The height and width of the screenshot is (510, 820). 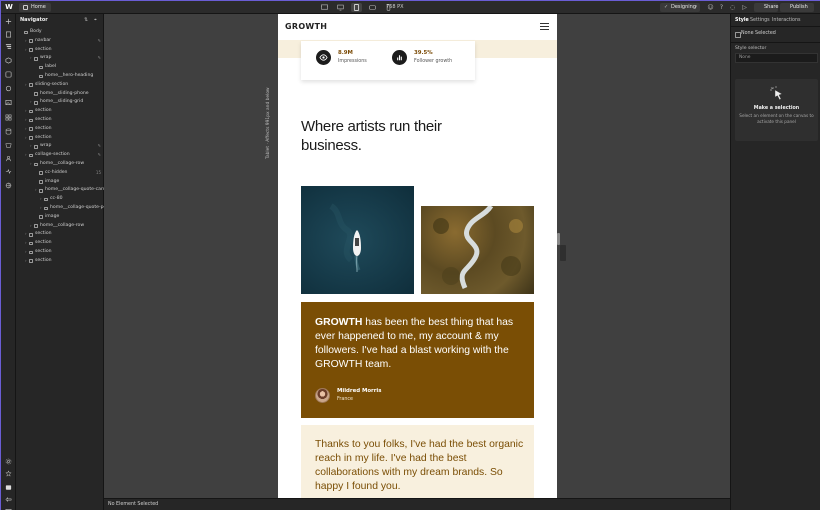 I want to click on navigator-tree-item: › collage-section ✎, so click(x=60, y=155).